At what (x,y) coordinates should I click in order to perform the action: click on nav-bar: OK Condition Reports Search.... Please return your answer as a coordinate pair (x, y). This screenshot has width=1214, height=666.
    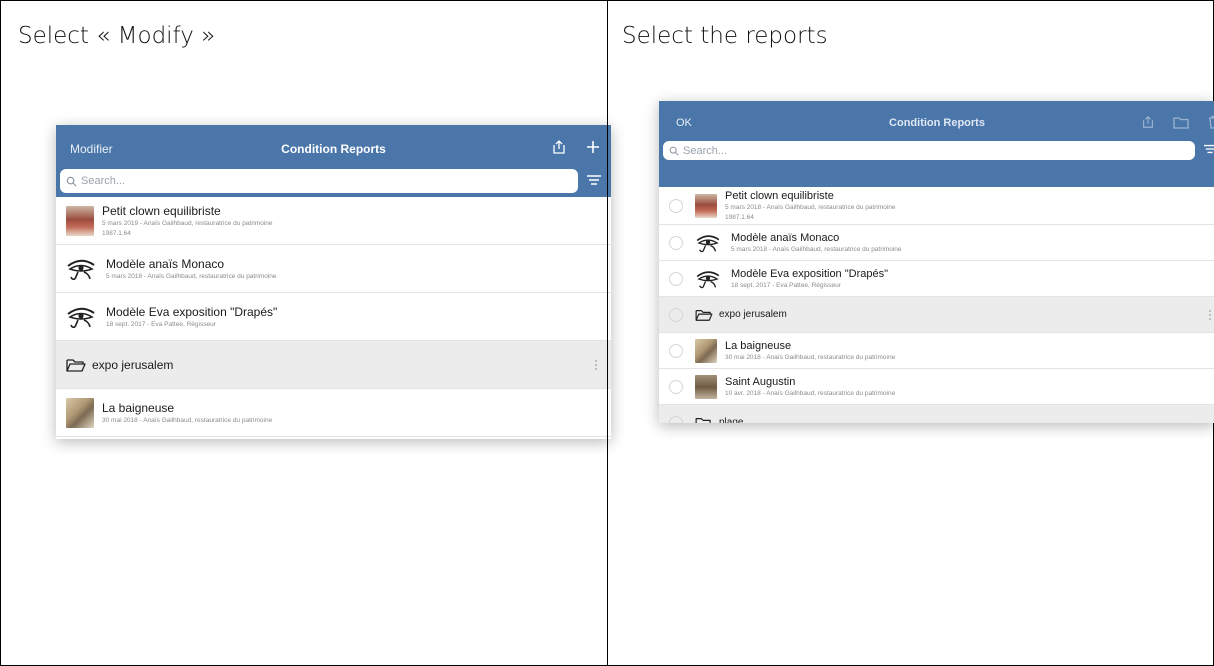
    Looking at the image, I should click on (936, 144).